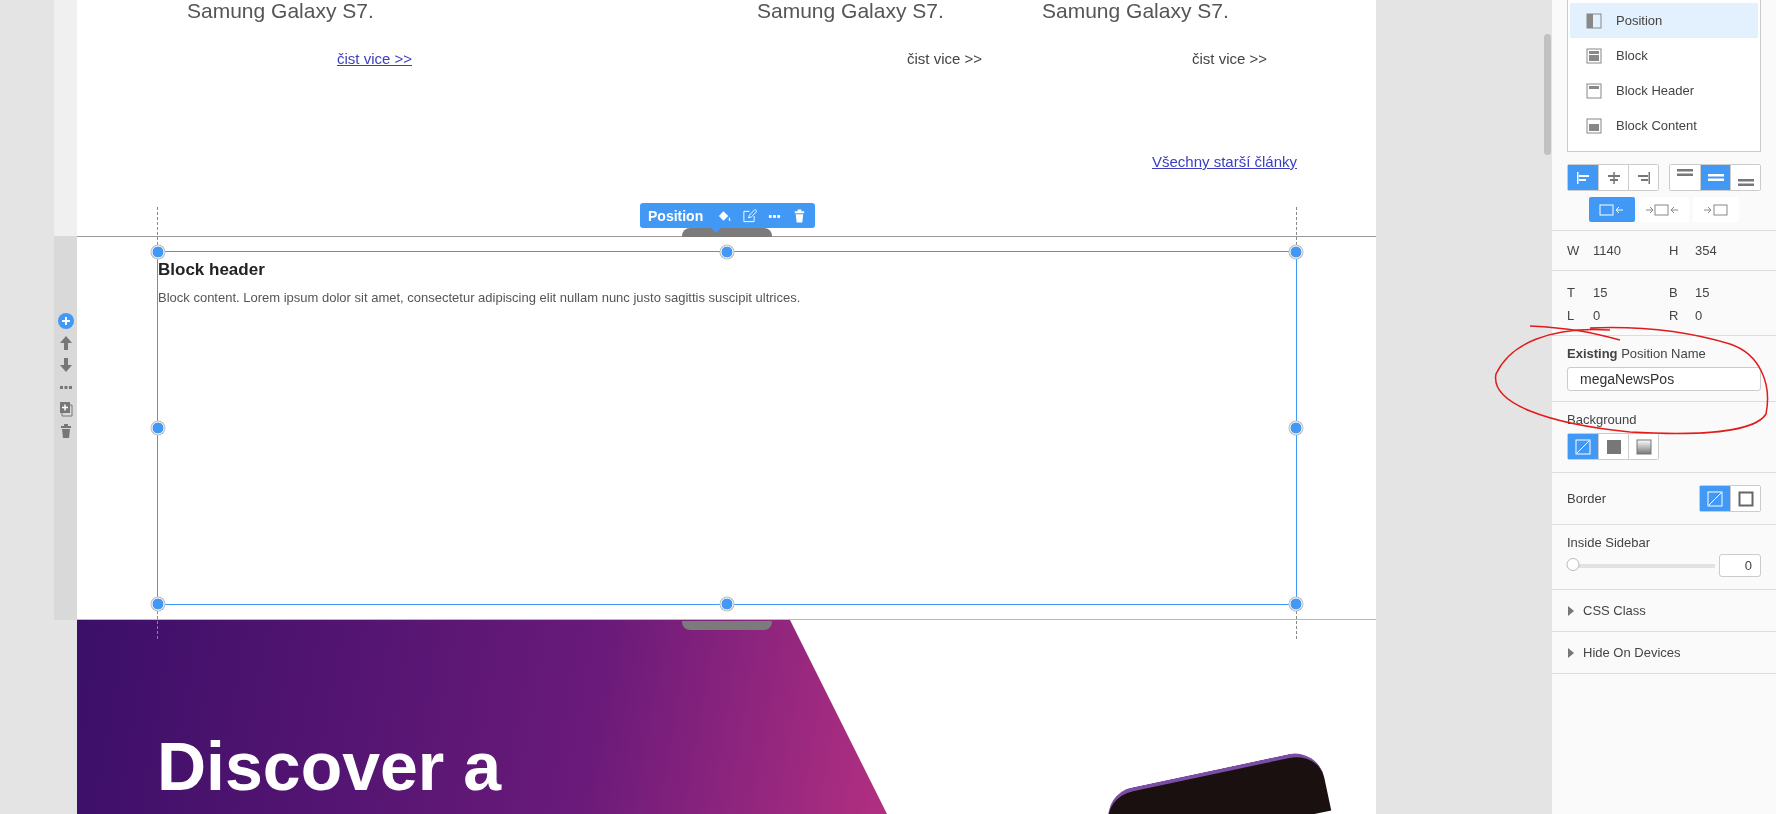 Image resolution: width=1776 pixels, height=814 pixels. What do you see at coordinates (1587, 498) in the screenshot?
I see `field-label: Border` at bounding box center [1587, 498].